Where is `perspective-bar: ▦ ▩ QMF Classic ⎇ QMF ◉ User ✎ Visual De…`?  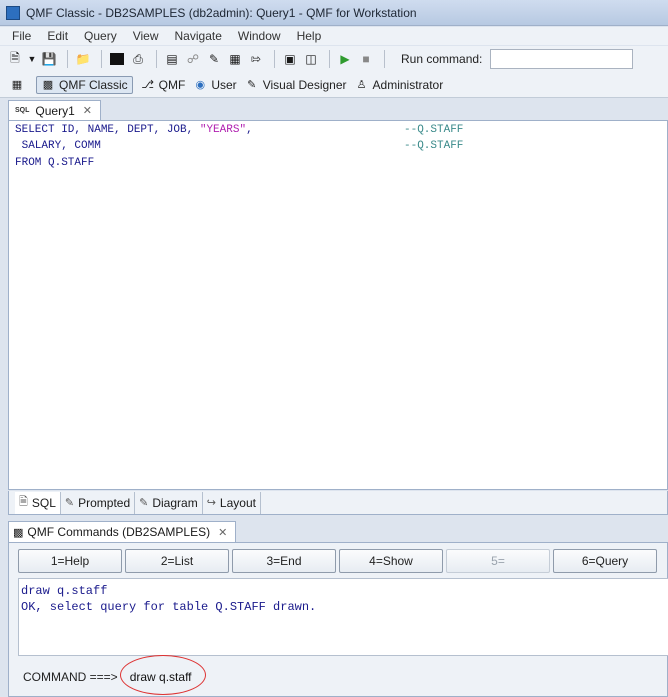 perspective-bar: ▦ ▩ QMF Classic ⎇ QMF ◉ User ✎ Visual De… is located at coordinates (334, 85).